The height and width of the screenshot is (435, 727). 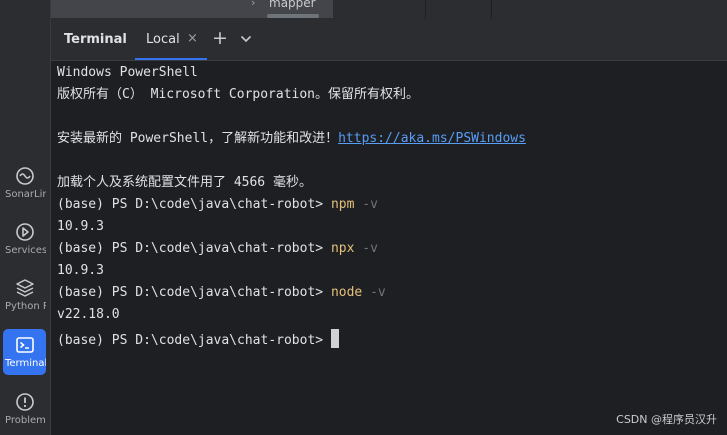 I want to click on chevron-down-icon, so click(x=246, y=39).